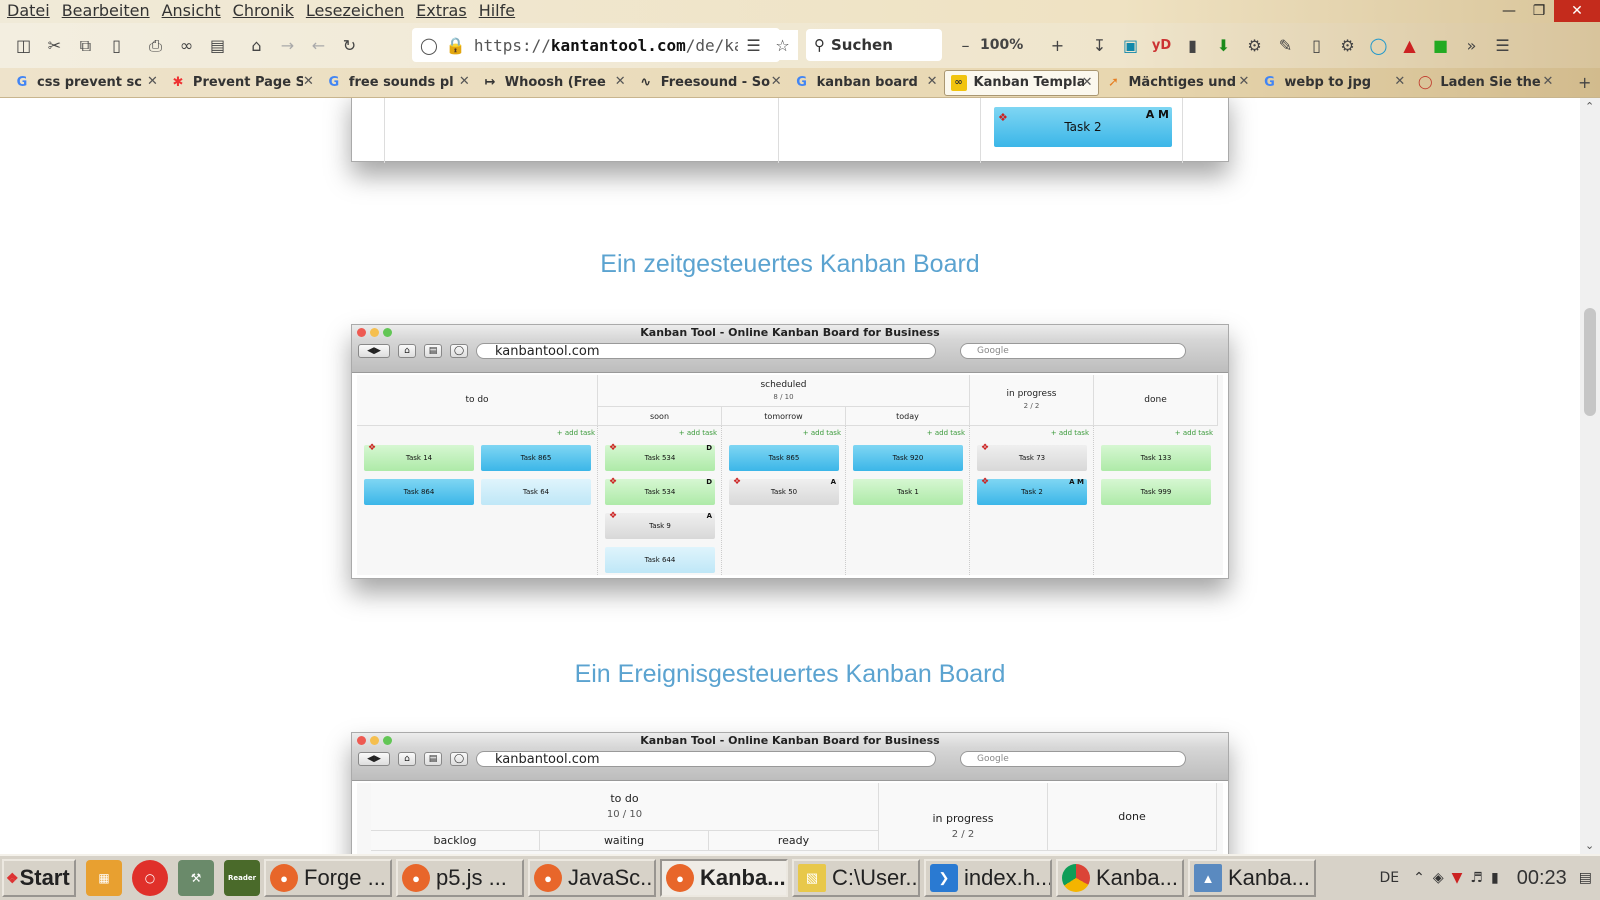 The image size is (1600, 900). What do you see at coordinates (1389, 878) in the screenshot?
I see `language-indicator: DE` at bounding box center [1389, 878].